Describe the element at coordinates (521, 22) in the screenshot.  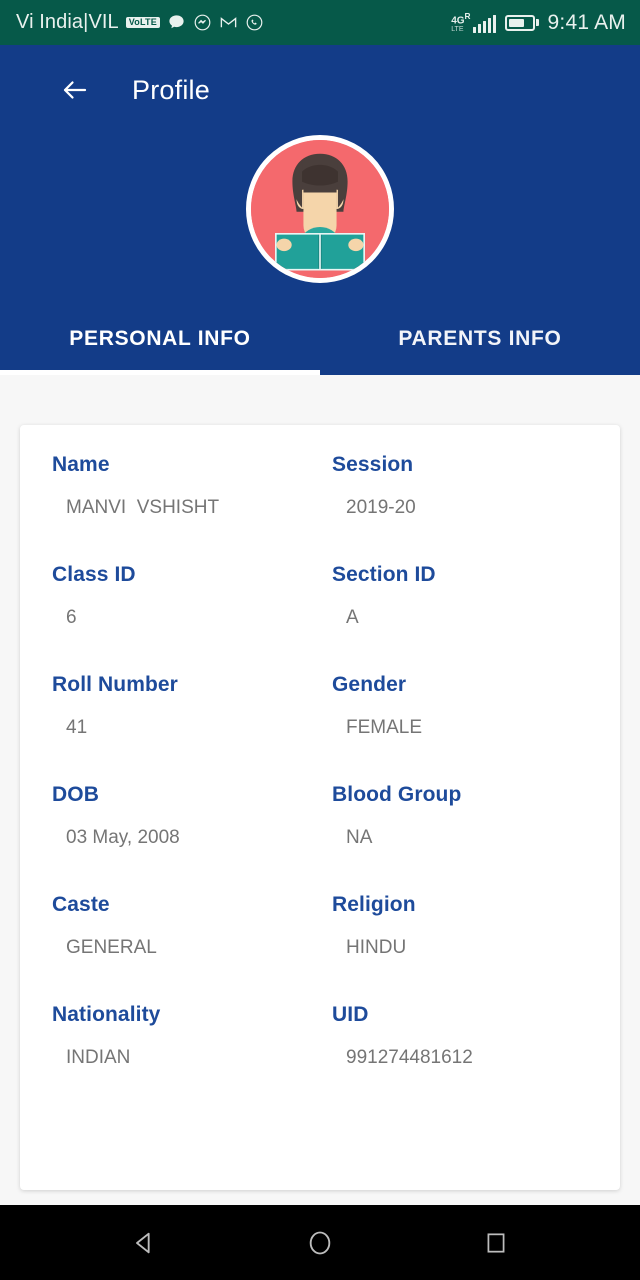
I see `battery-icon` at that location.